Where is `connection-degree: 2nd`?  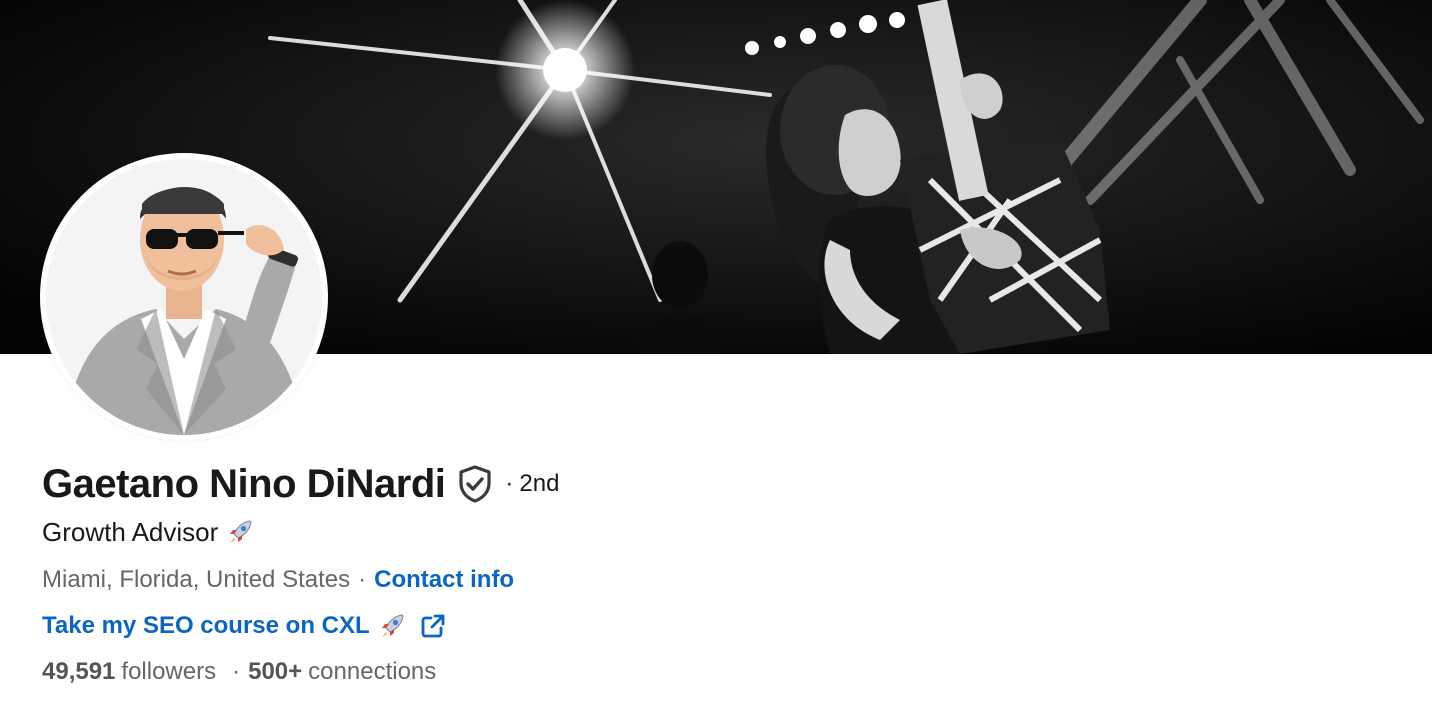 connection-degree: 2nd is located at coordinates (539, 483).